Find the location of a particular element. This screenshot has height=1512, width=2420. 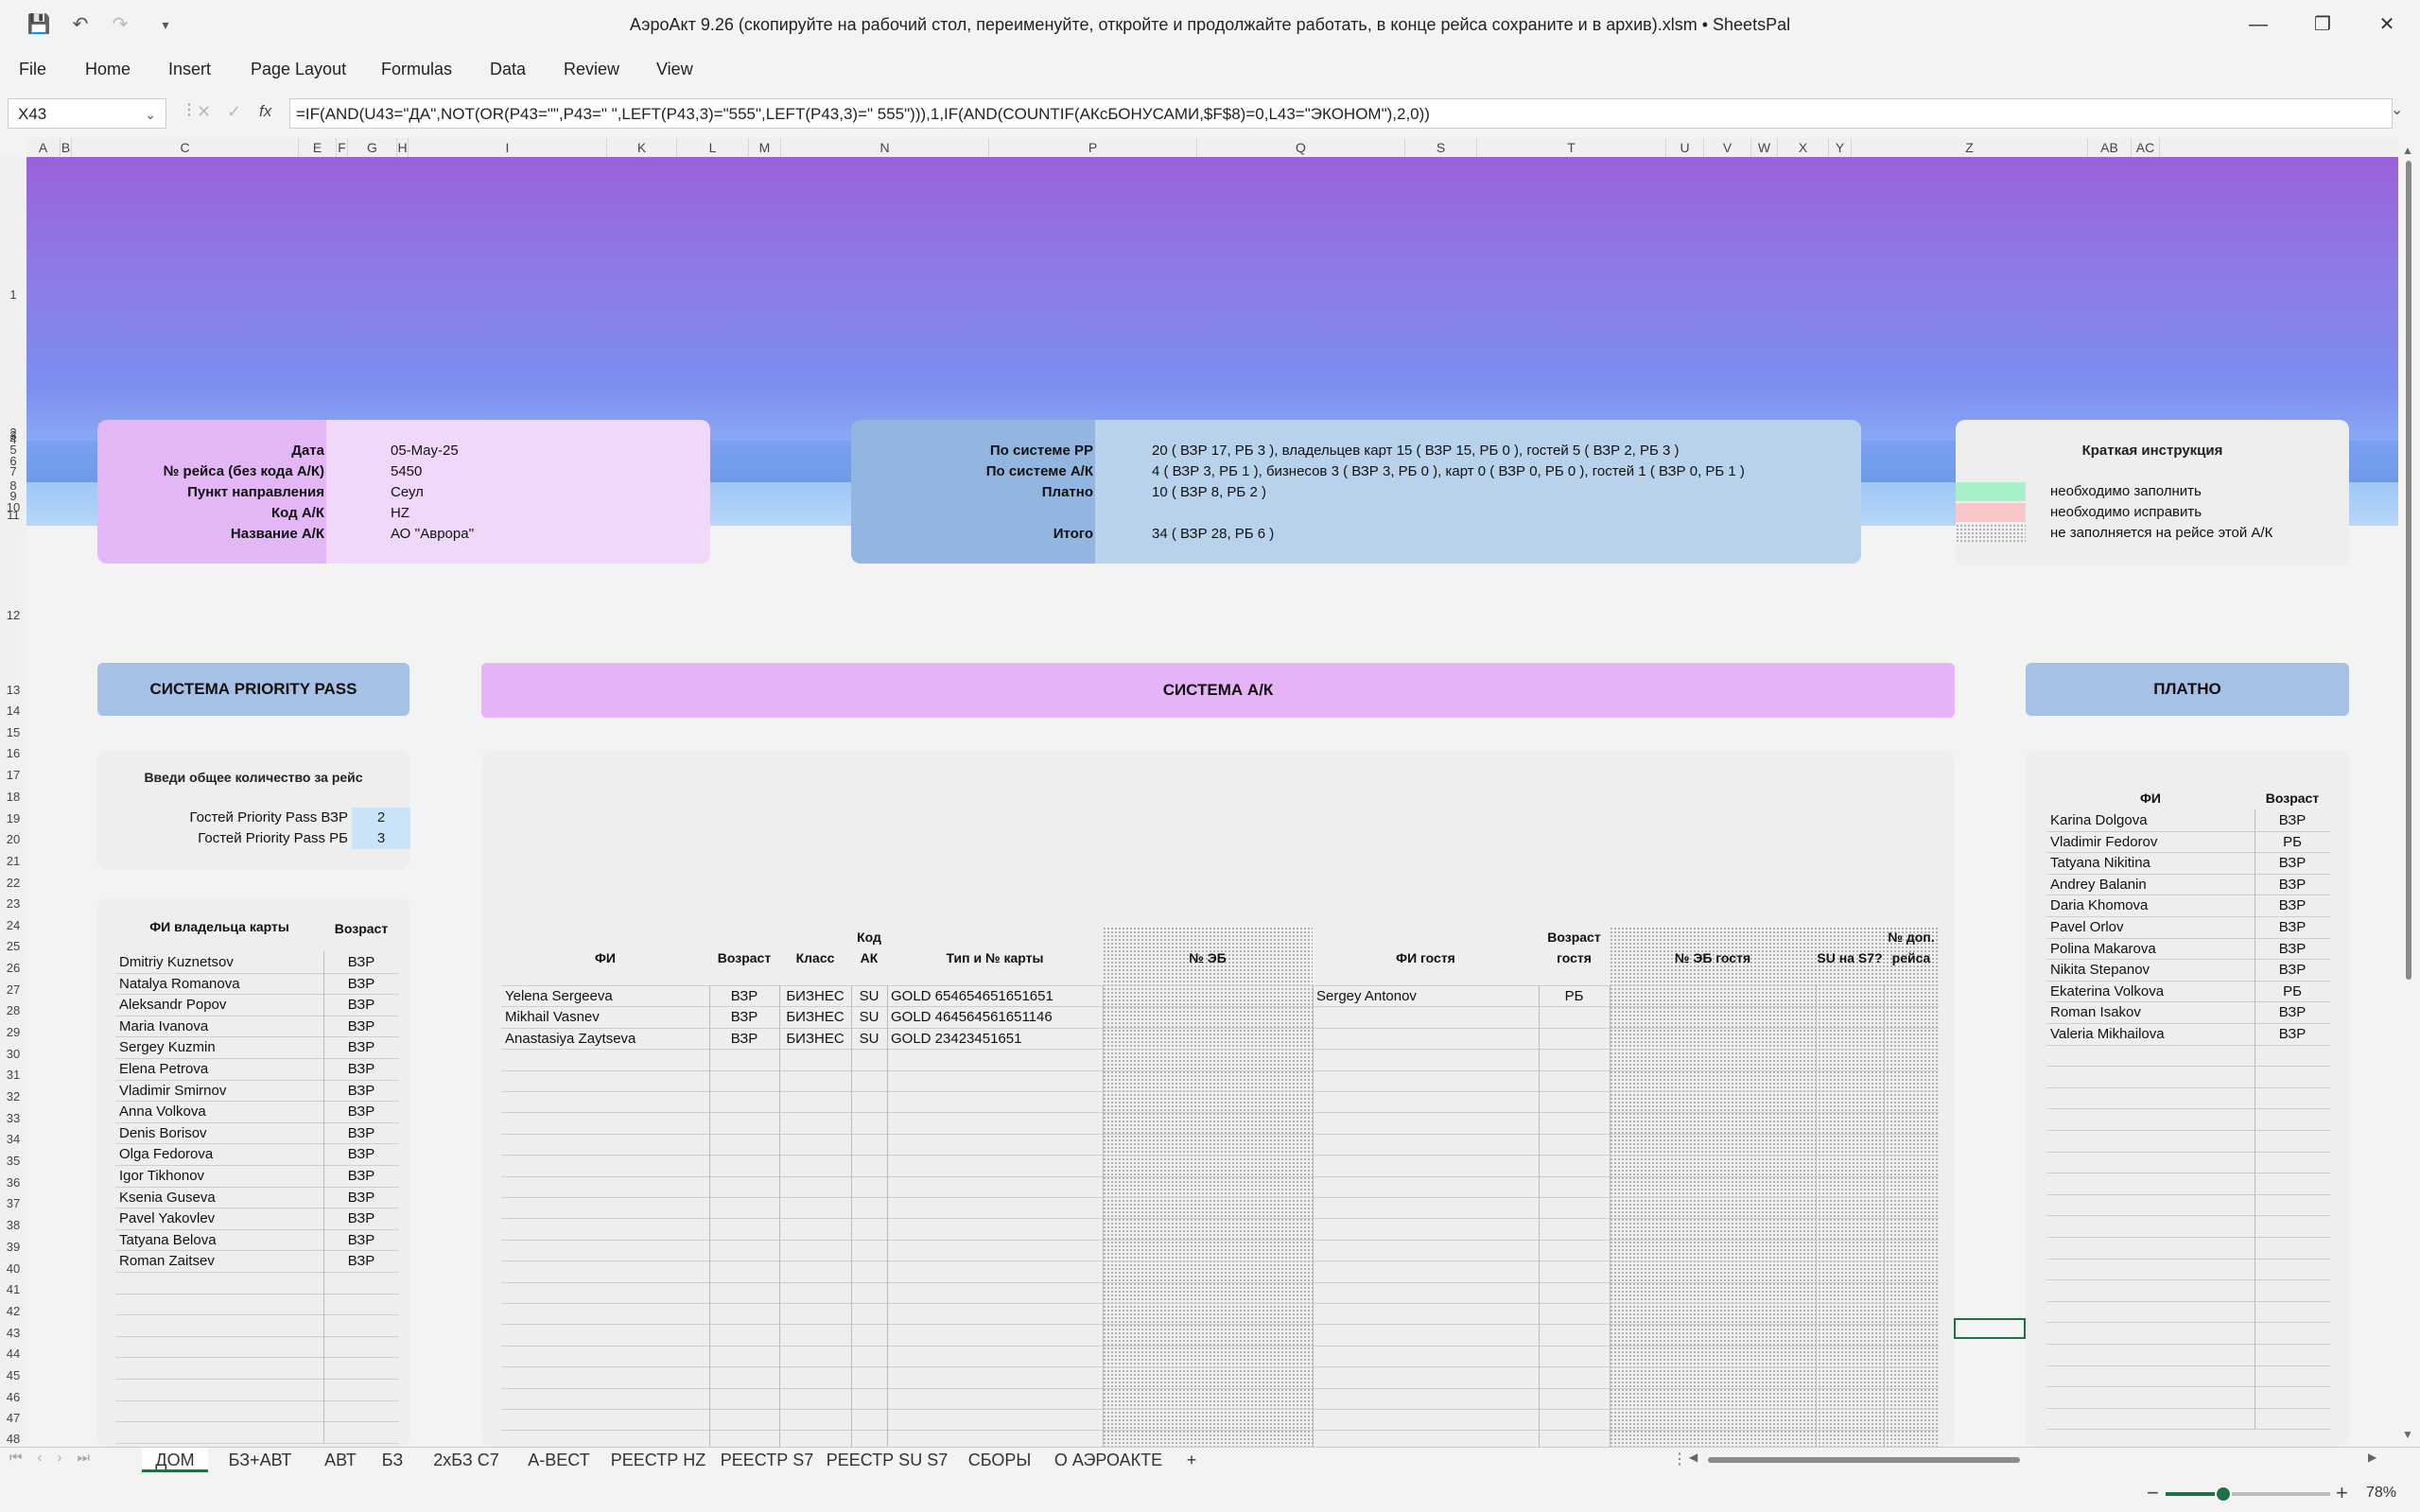

row-header: 19 is located at coordinates (13, 818).